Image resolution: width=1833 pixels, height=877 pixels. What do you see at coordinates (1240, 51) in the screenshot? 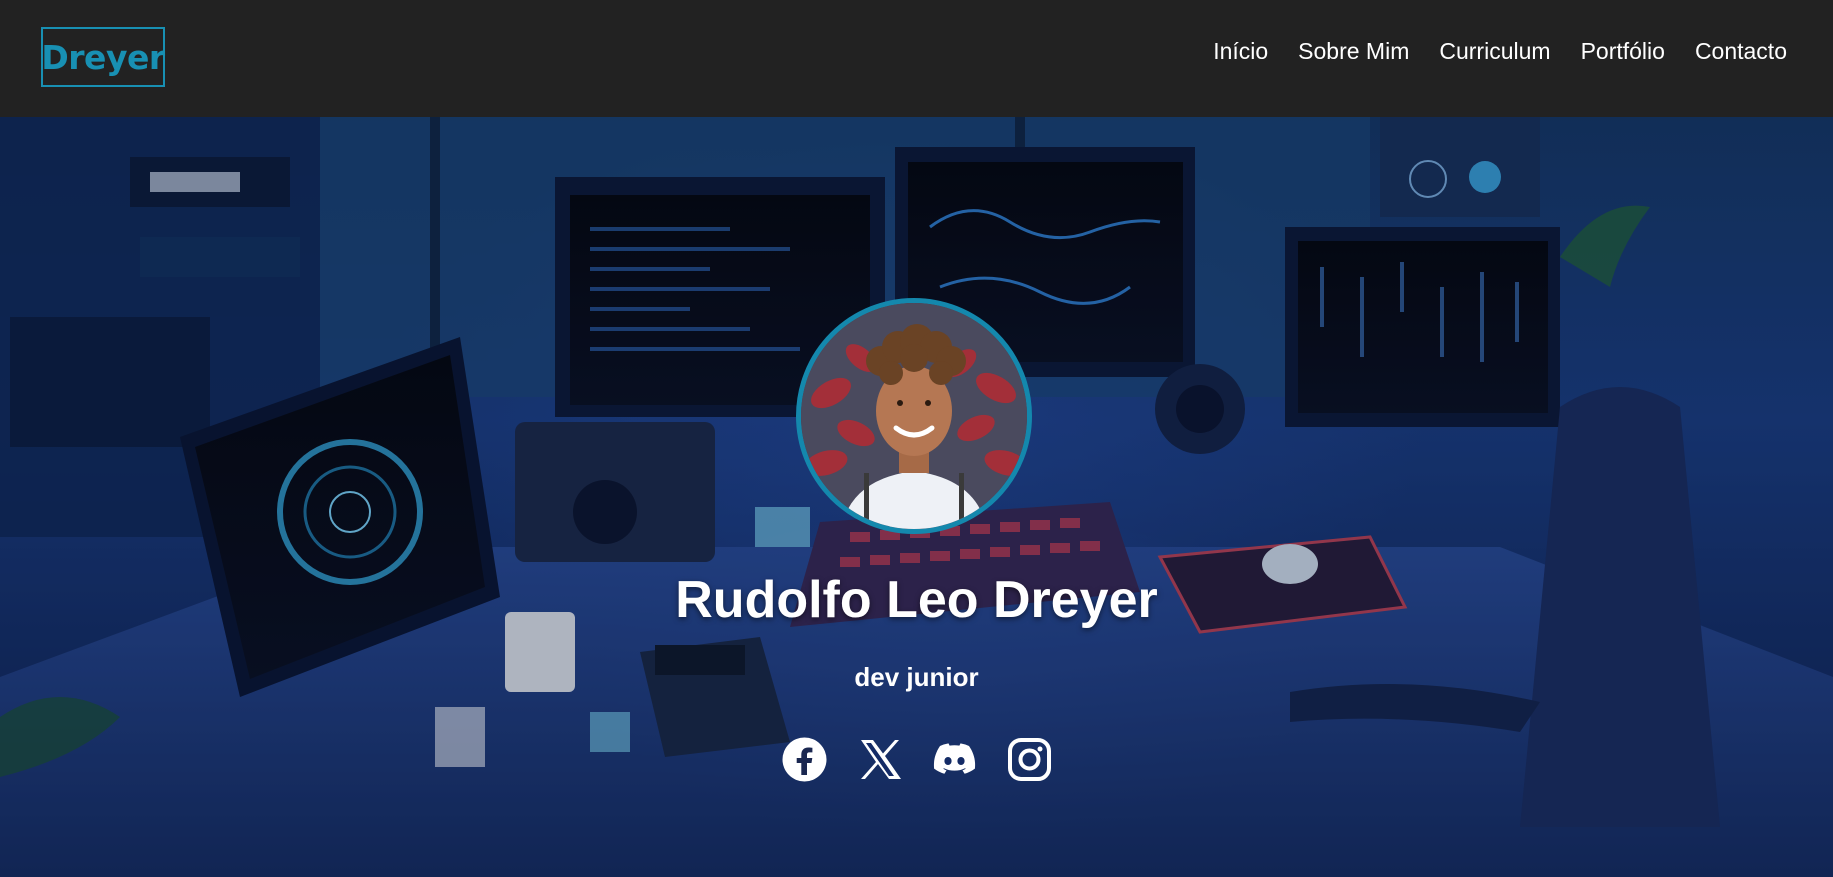
I see `nav-link-inicio: Início` at bounding box center [1240, 51].